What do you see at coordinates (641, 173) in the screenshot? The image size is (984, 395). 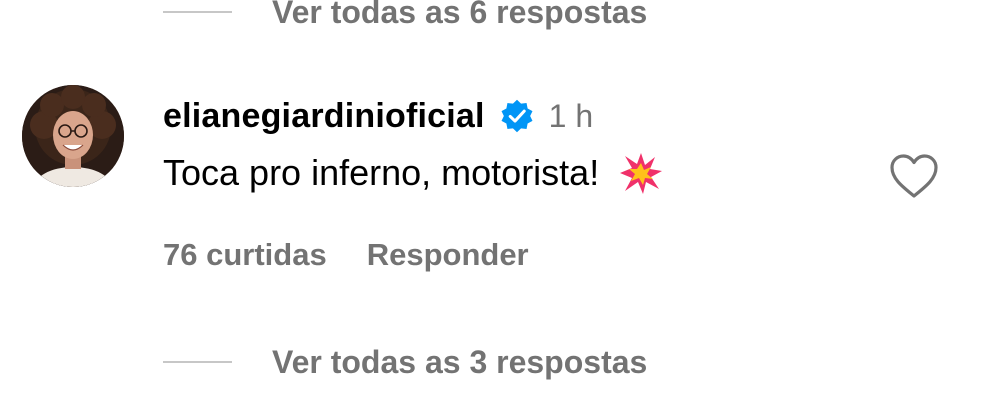 I see `collision-emoji-icon` at bounding box center [641, 173].